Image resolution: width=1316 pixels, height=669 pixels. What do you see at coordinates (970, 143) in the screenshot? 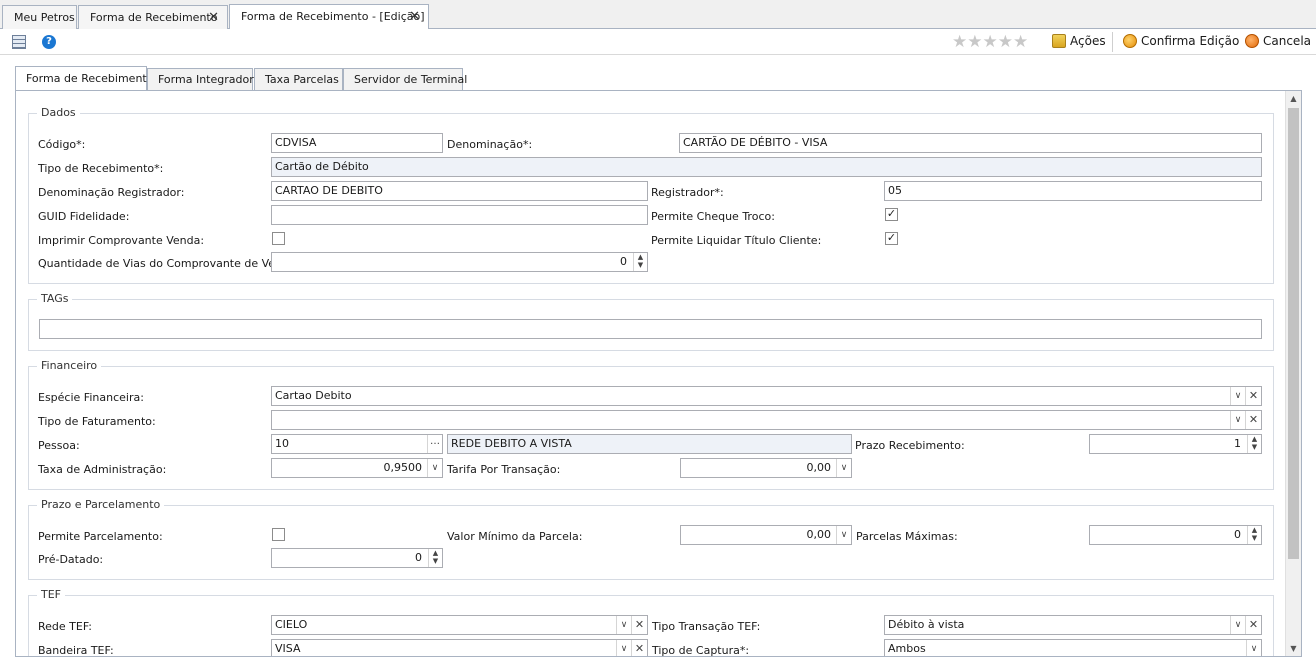
I see `denominacao-input: CARTÃO DE DÉBITO - VISA` at bounding box center [970, 143].